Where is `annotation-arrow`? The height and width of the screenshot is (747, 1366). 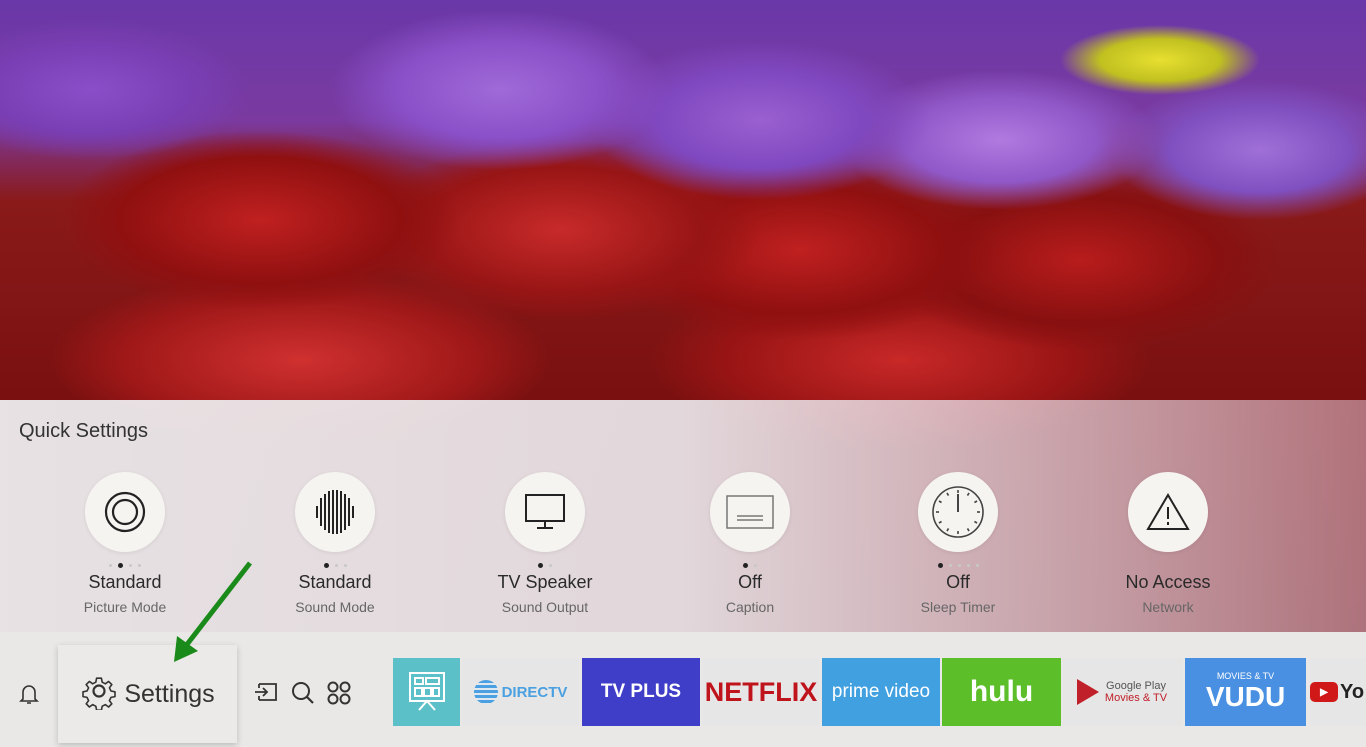 annotation-arrow is located at coordinates (213, 611).